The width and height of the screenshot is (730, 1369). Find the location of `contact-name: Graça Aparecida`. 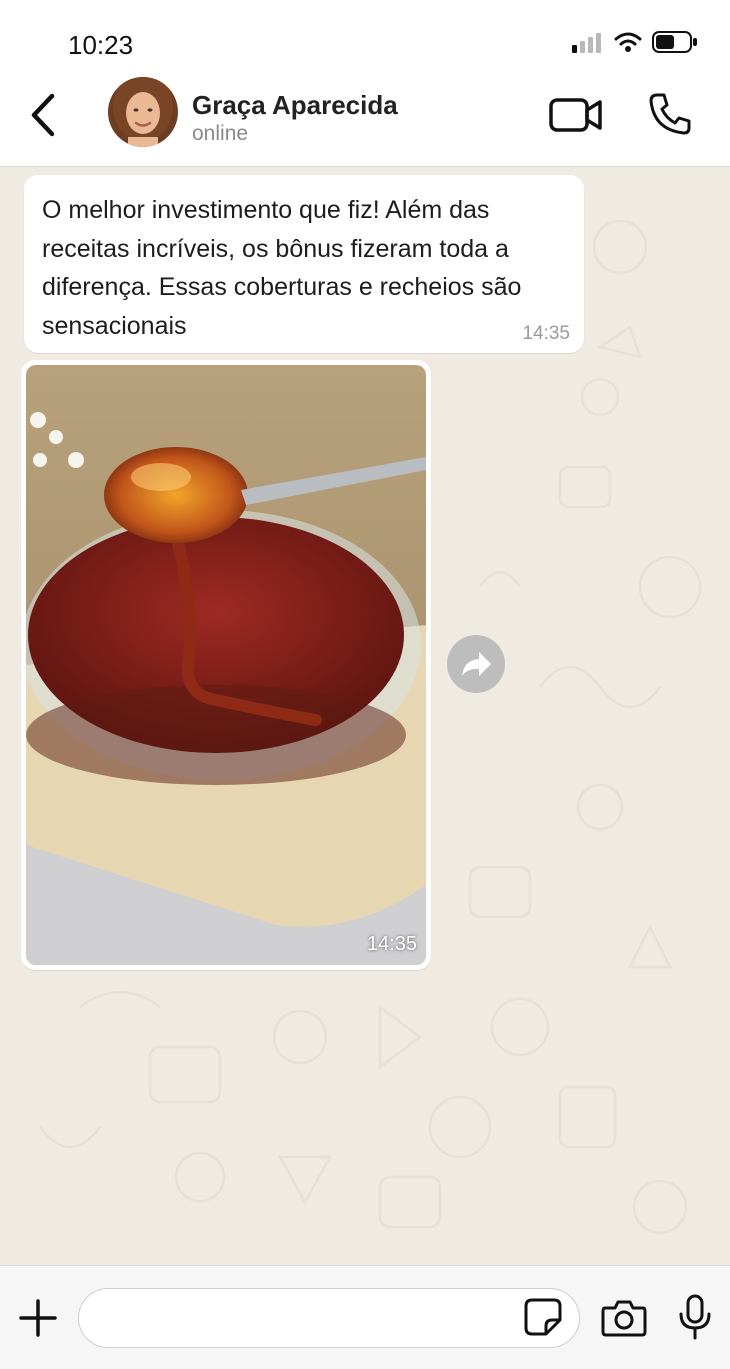

contact-name: Graça Aparecida is located at coordinates (295, 105).